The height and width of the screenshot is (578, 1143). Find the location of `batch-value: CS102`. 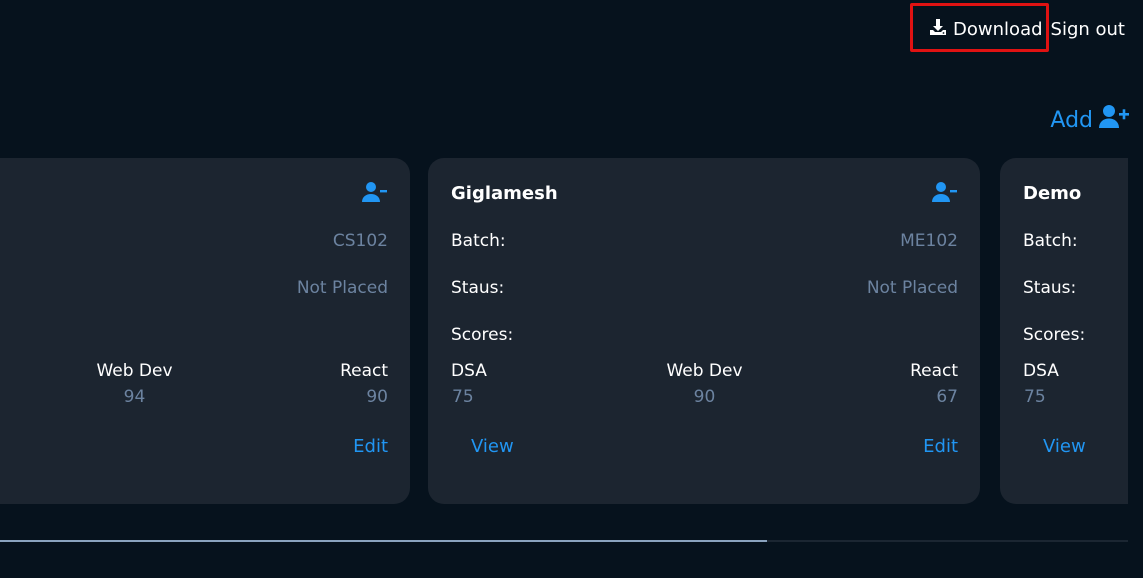

batch-value: CS102 is located at coordinates (360, 241).